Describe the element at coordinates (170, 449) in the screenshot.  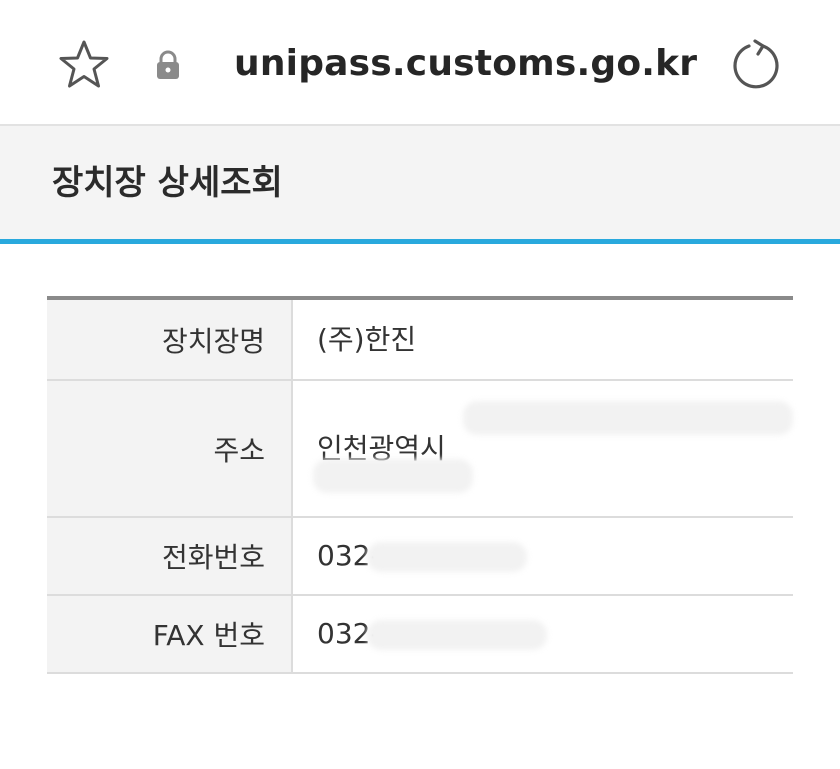
I see `row-label: 주소` at that location.